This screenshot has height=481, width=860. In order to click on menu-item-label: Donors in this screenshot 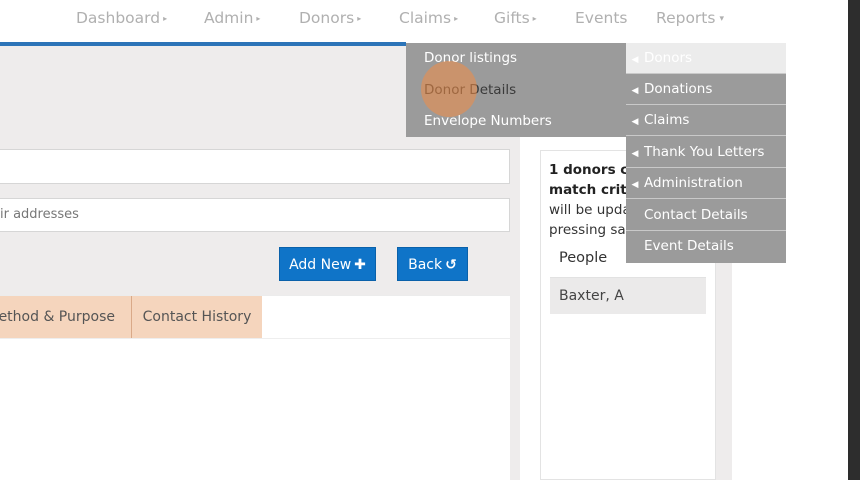, I will do `click(668, 58)`.